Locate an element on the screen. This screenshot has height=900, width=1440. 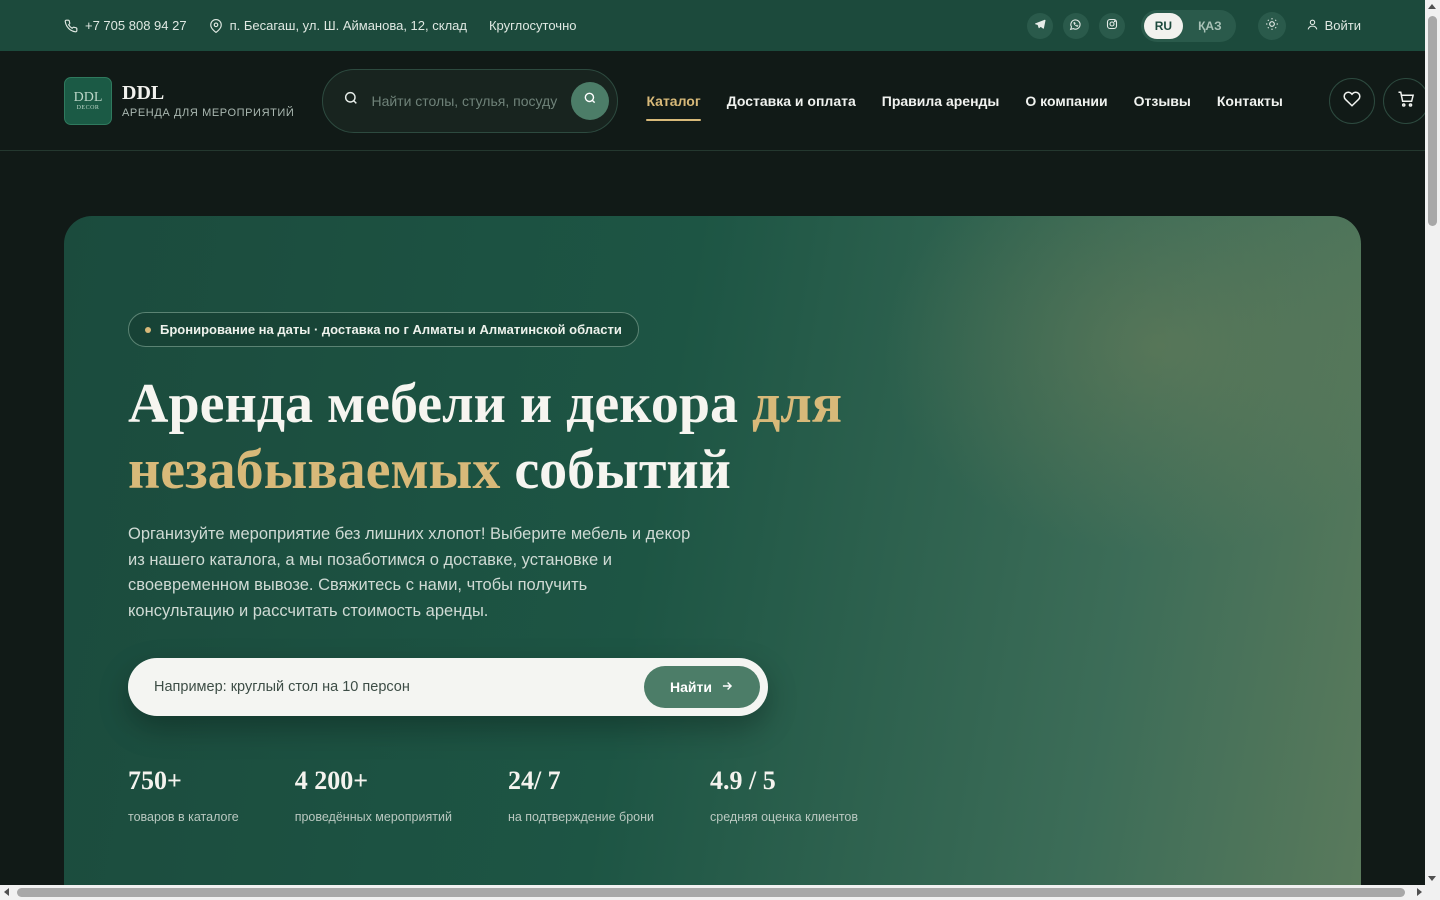
sun-icon is located at coordinates (1272, 25).